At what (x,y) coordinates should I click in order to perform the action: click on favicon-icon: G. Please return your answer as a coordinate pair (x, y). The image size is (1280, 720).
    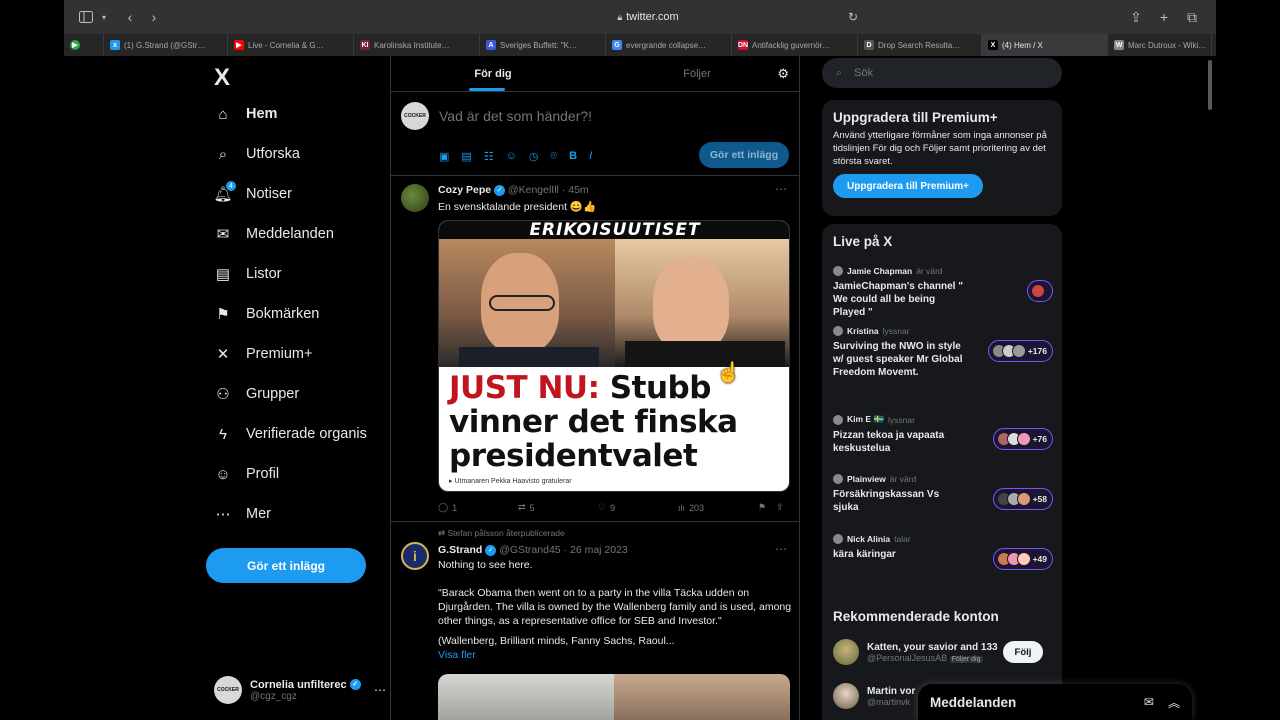
    Looking at the image, I should click on (617, 45).